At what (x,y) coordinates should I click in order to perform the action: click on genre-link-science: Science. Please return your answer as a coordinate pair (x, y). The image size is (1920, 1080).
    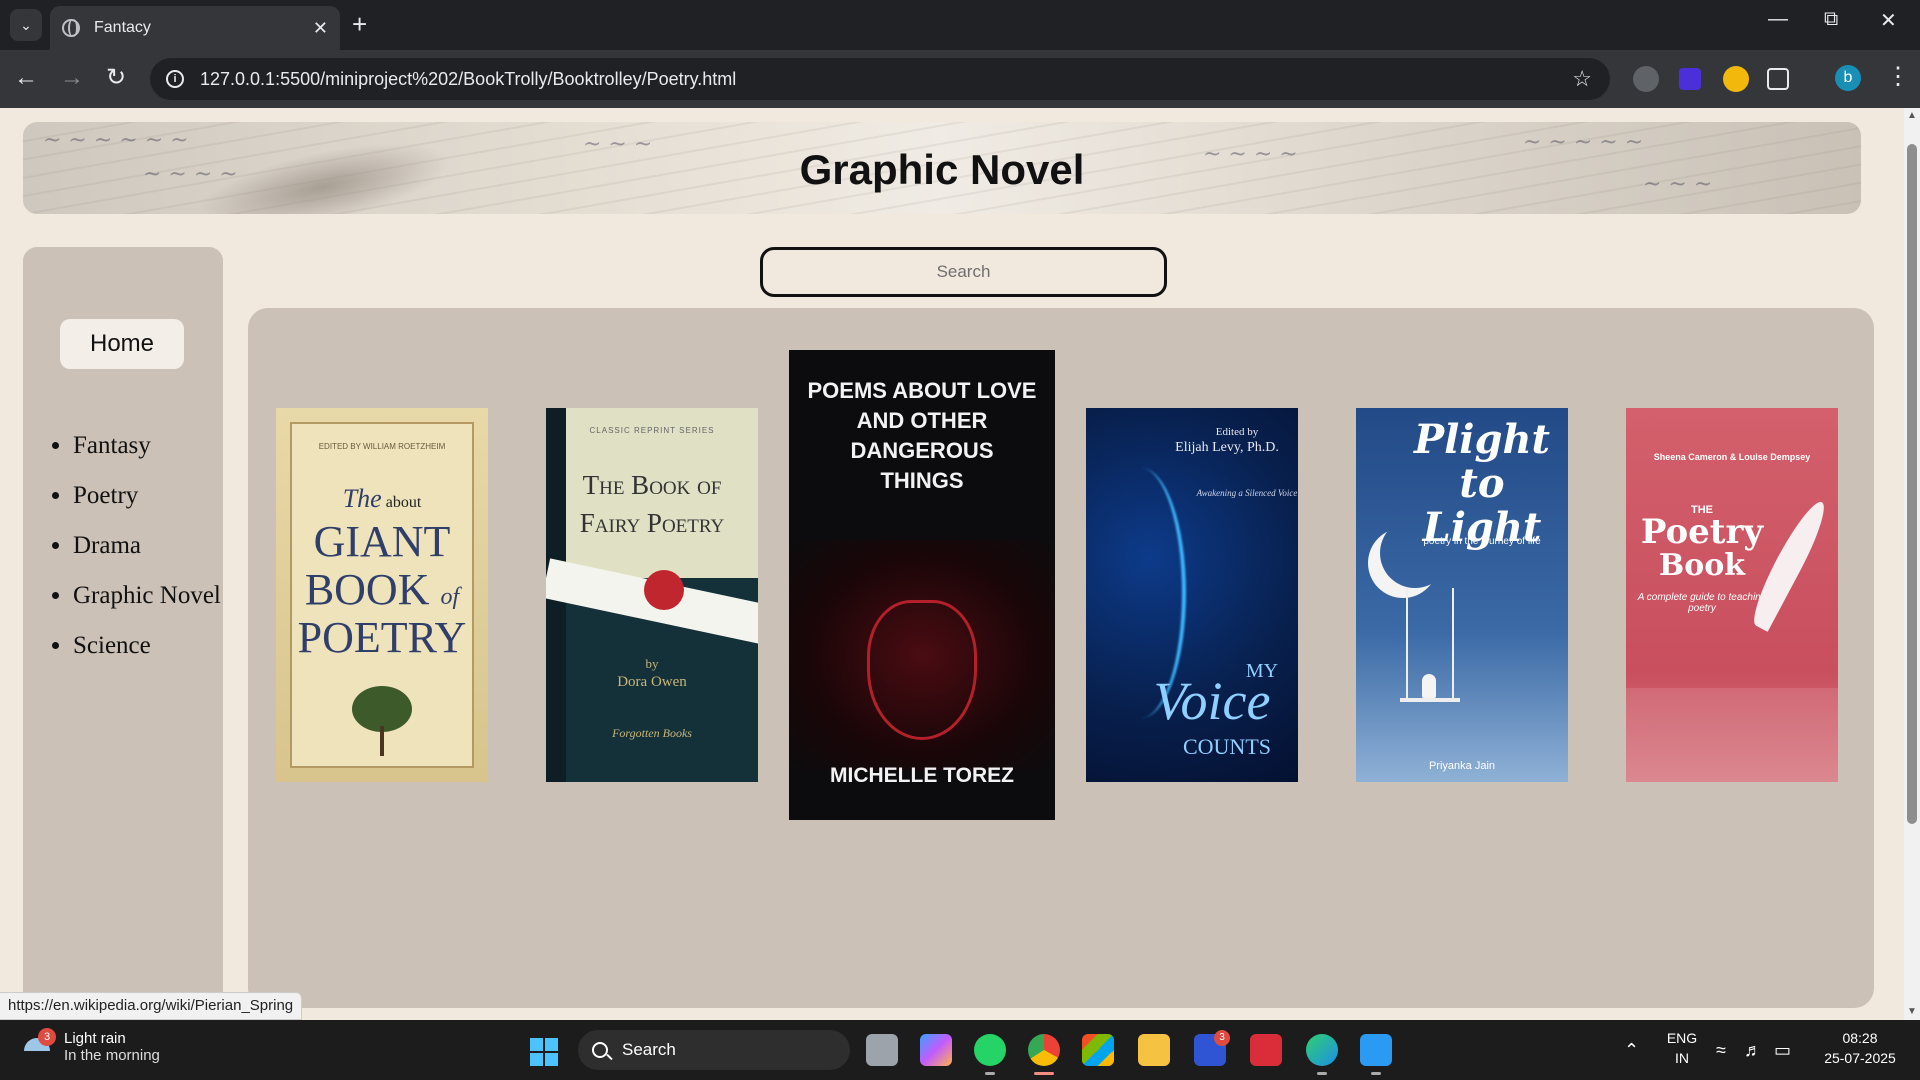
    Looking at the image, I should click on (147, 646).